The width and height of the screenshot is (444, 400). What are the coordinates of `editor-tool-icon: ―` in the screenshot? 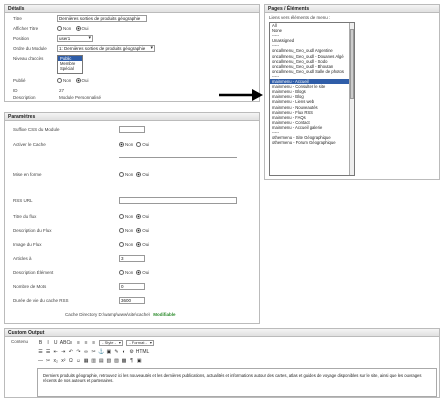 It's located at (40, 361).